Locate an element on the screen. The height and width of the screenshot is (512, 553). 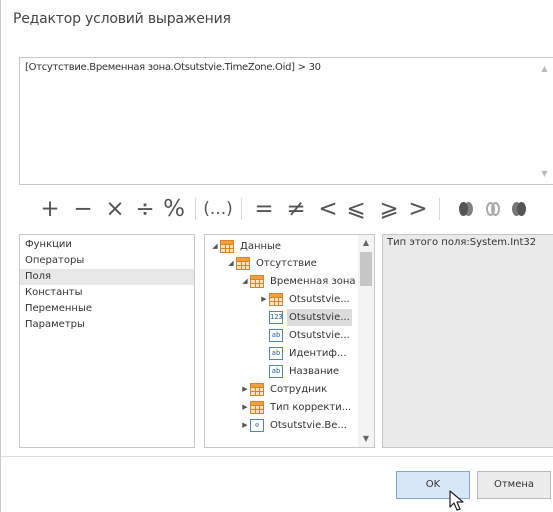
parentheses-button: (...) is located at coordinates (218, 209).